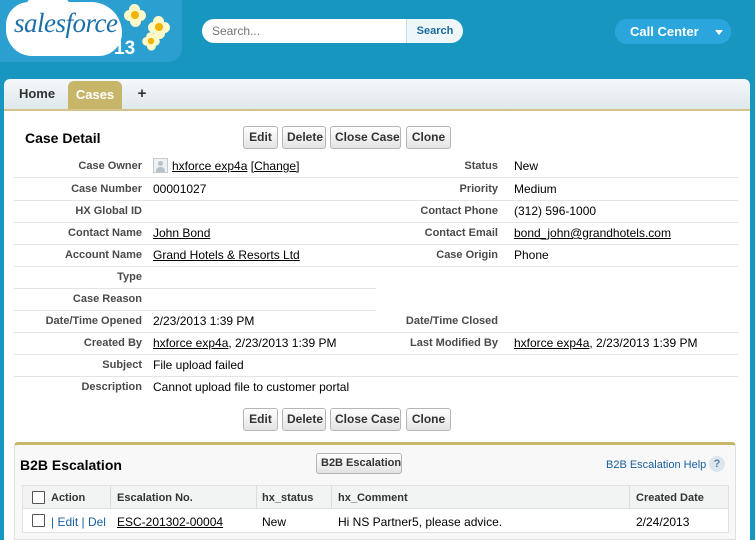  I want to click on call-center-menu: Call Center, so click(673, 31).